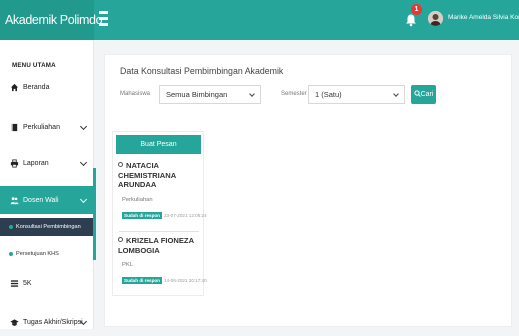 This screenshot has height=336, width=519. Describe the element at coordinates (14, 283) in the screenshot. I see `list-icon` at that location.